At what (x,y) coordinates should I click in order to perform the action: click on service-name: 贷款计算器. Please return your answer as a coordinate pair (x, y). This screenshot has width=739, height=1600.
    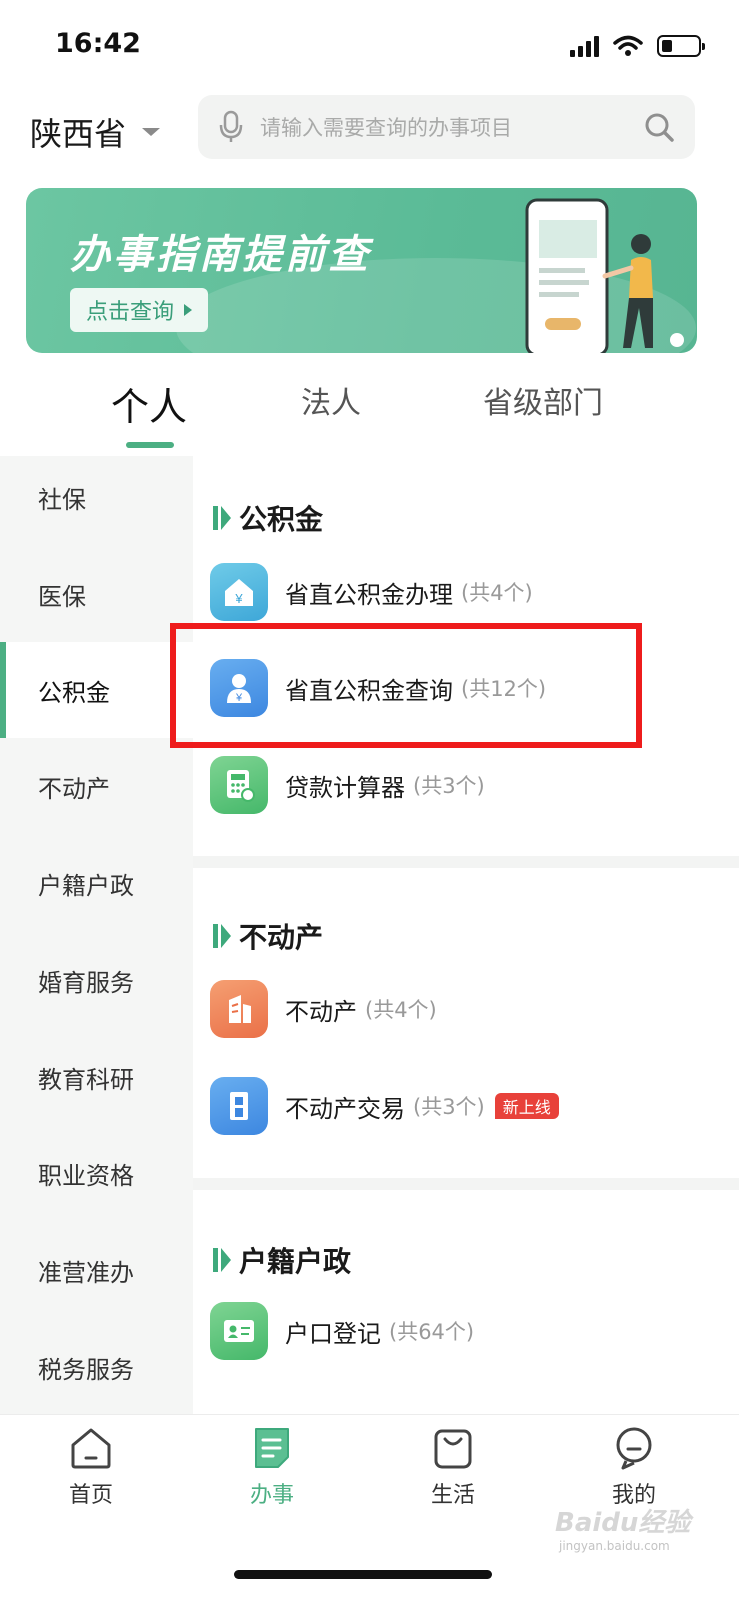
    Looking at the image, I should click on (345, 787).